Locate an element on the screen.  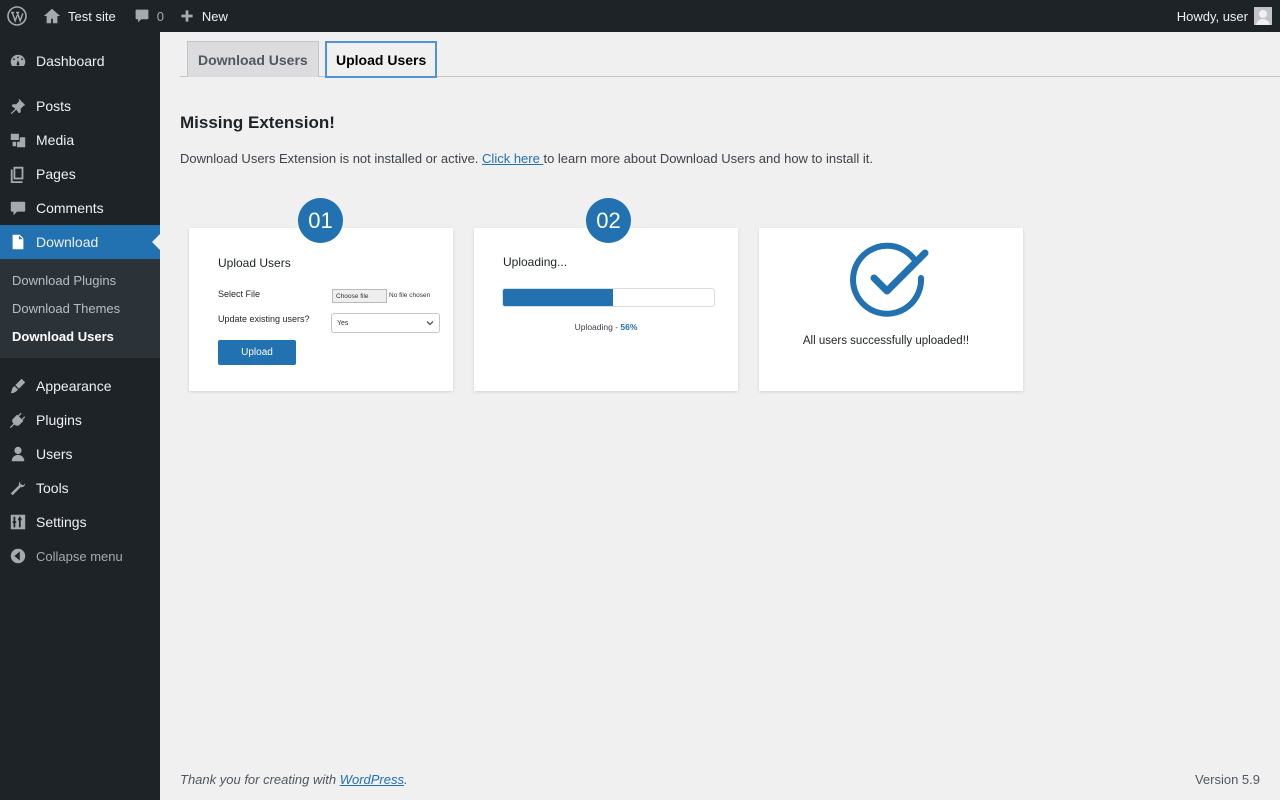
tab-download-users: Download Users is located at coordinates (253, 59).